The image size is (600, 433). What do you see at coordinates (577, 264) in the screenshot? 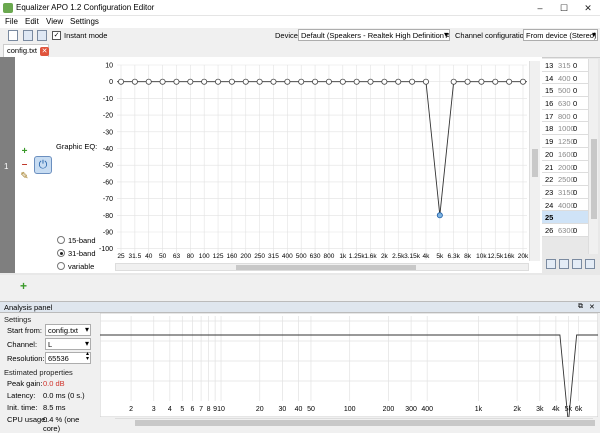
I see `table-reset-icon` at bounding box center [577, 264].